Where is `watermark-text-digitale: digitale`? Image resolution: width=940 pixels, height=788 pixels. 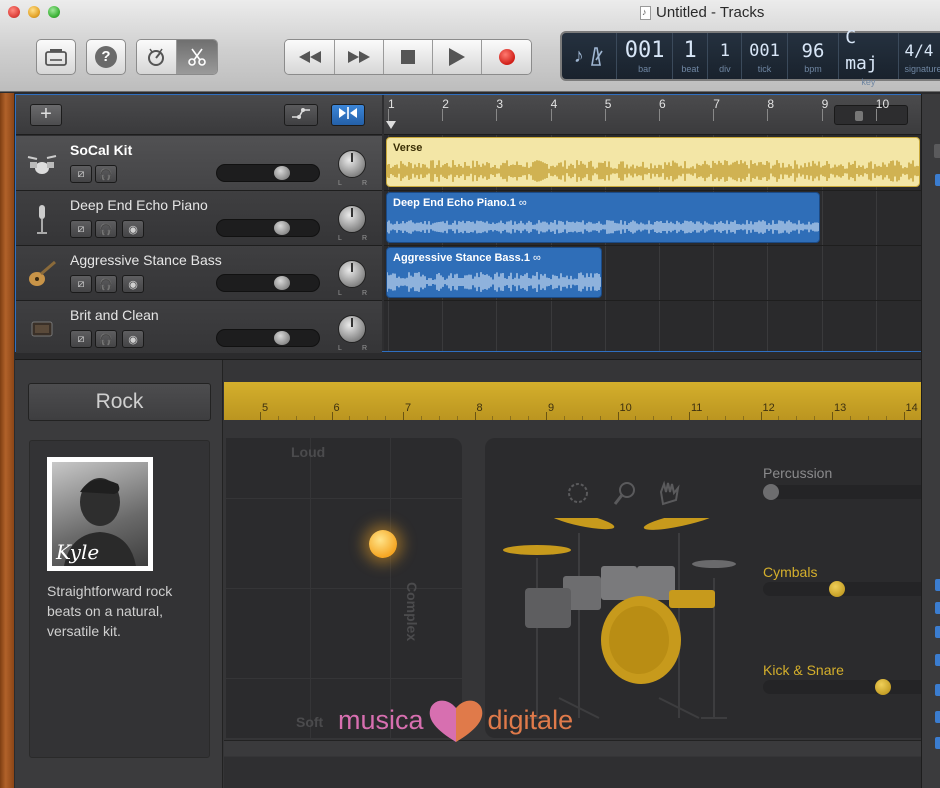 watermark-text-digitale: digitale is located at coordinates (530, 719).